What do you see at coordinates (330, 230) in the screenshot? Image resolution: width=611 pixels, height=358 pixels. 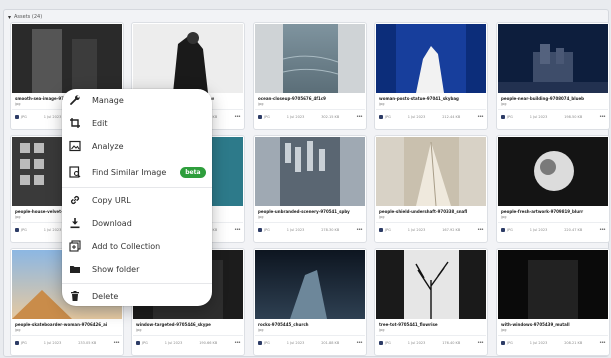 I see `asset-size: 278.30 KB` at bounding box center [330, 230].